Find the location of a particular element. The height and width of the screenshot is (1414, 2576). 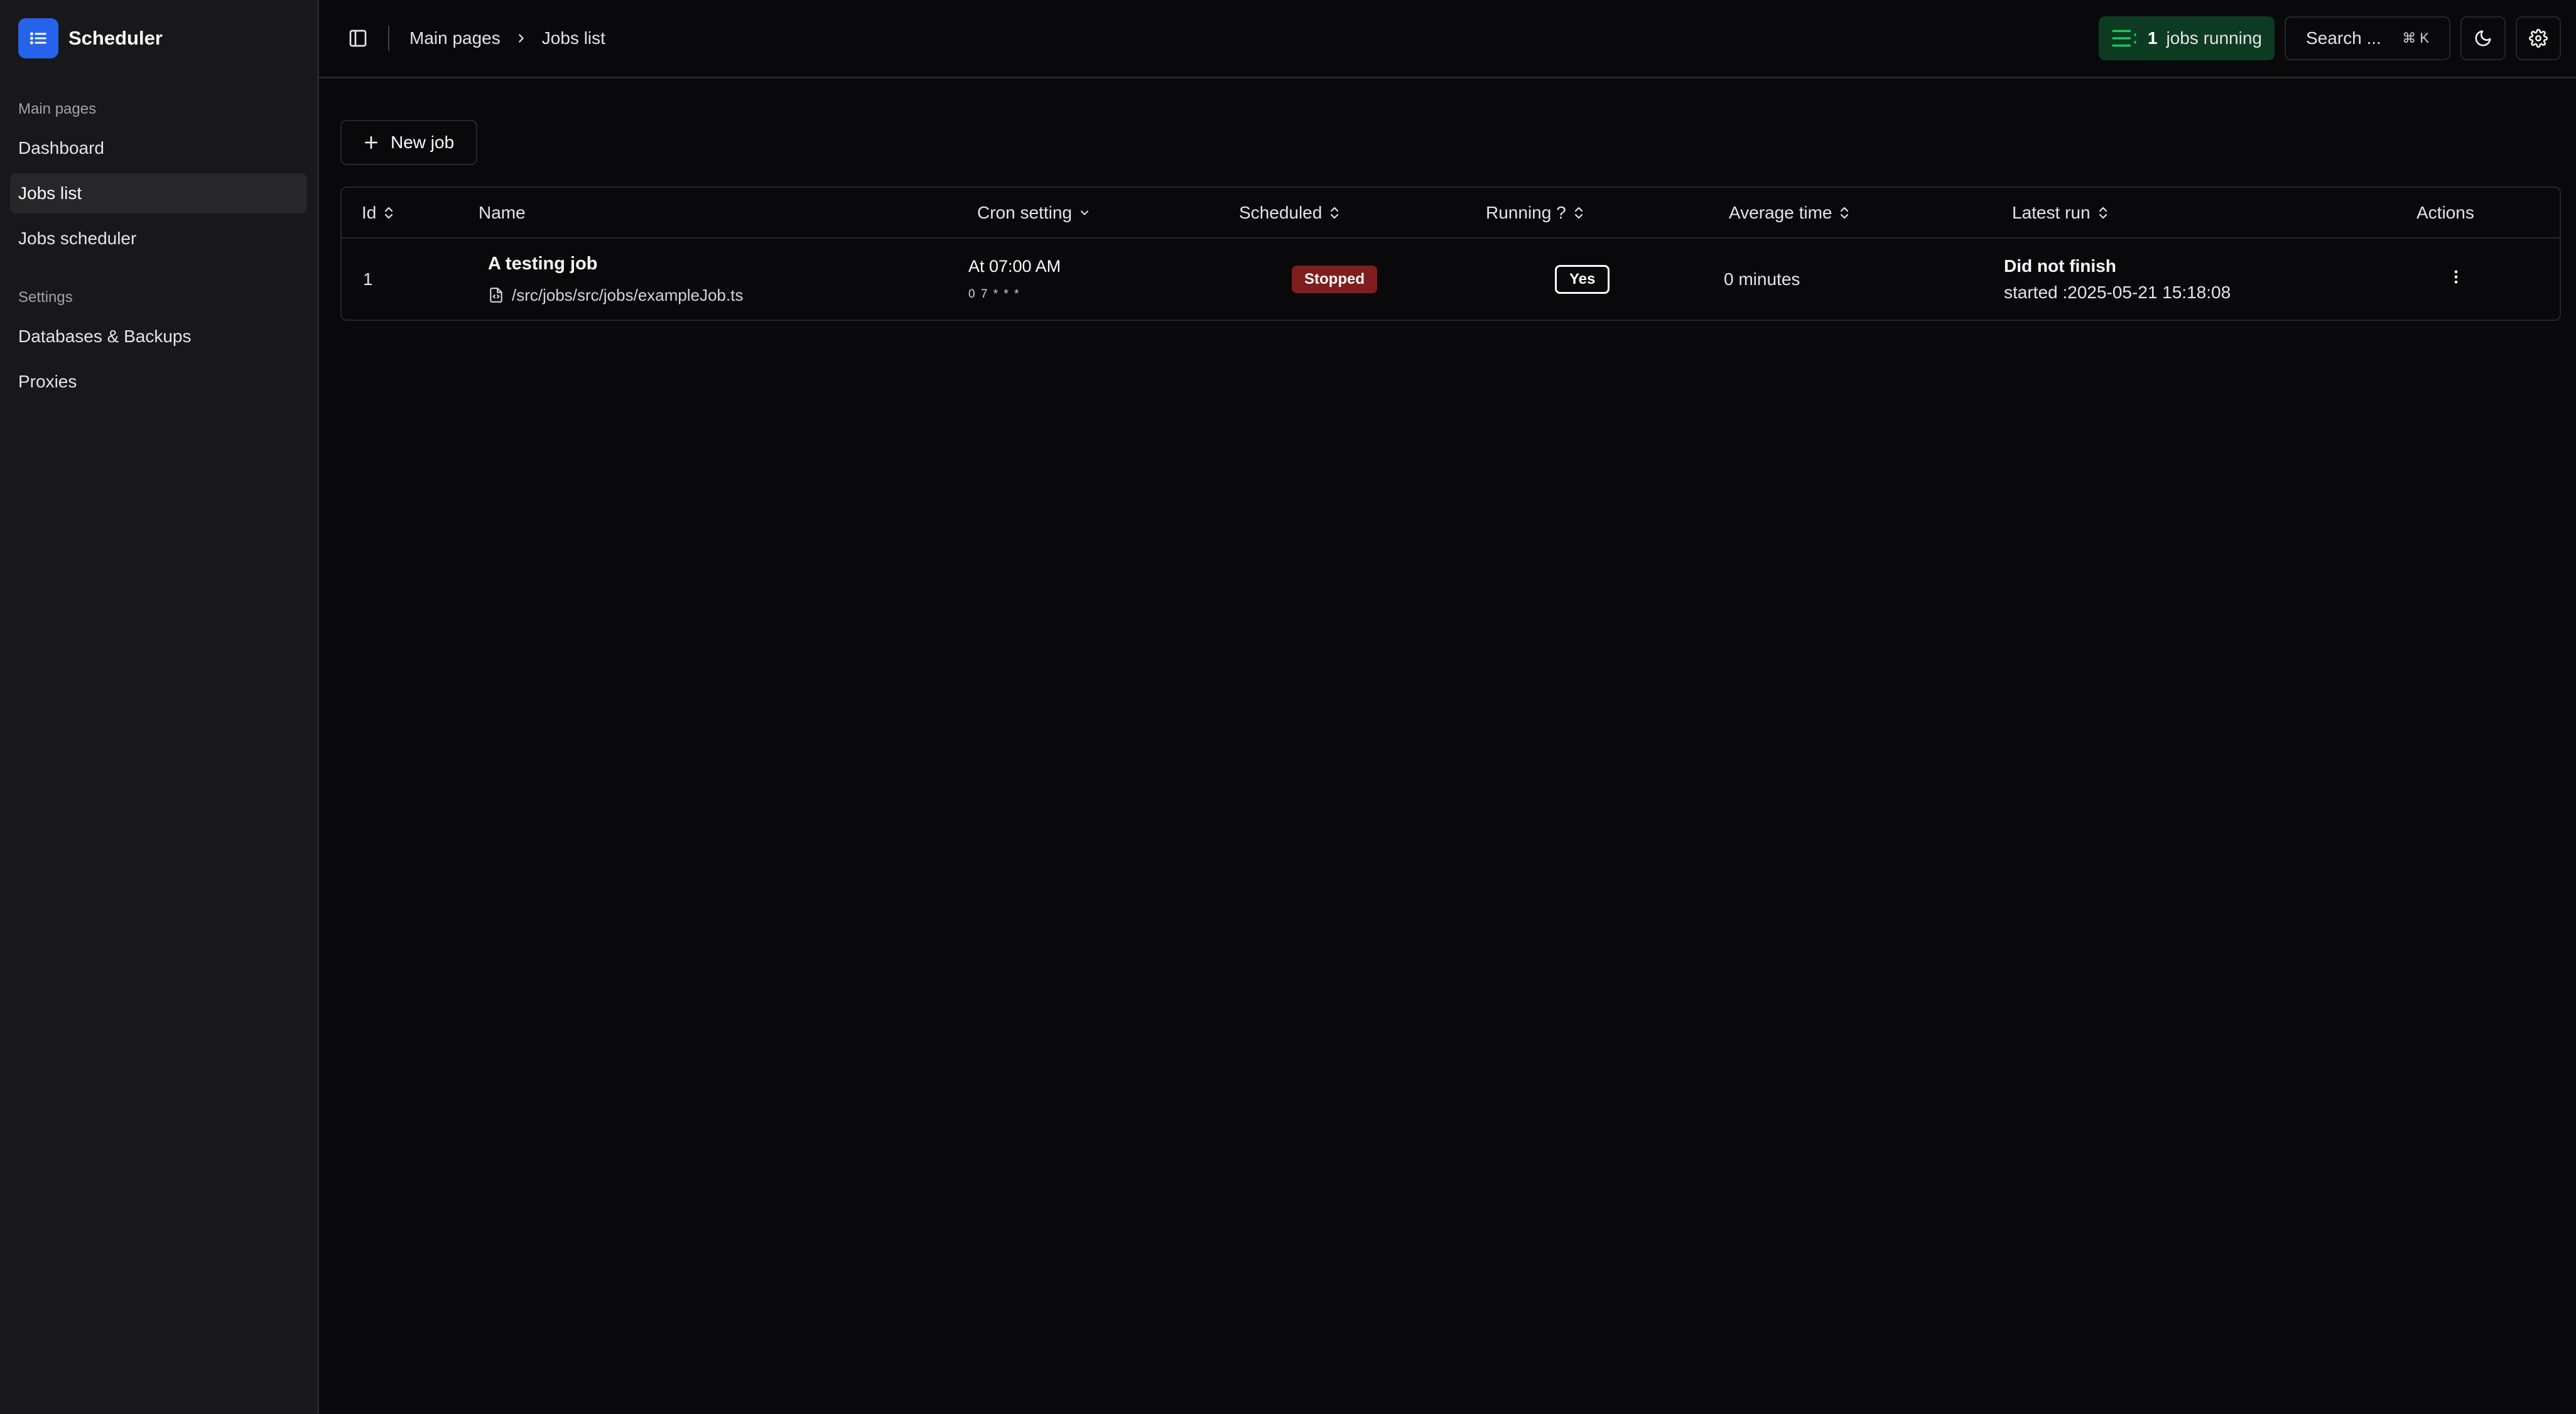

cell-cron: At 07:00 AM 0 7 * * * is located at coordinates (1100, 279).